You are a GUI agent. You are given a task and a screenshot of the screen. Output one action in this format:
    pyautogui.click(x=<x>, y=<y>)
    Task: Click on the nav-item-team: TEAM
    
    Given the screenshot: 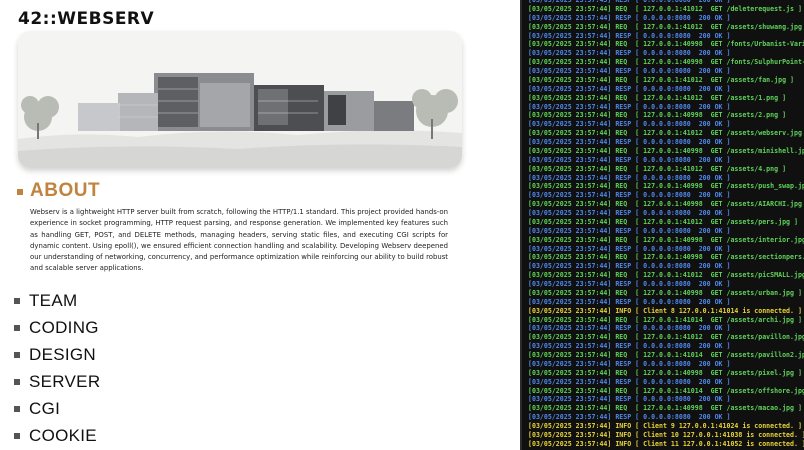 What is the action you would take?
    pyautogui.click(x=57, y=300)
    